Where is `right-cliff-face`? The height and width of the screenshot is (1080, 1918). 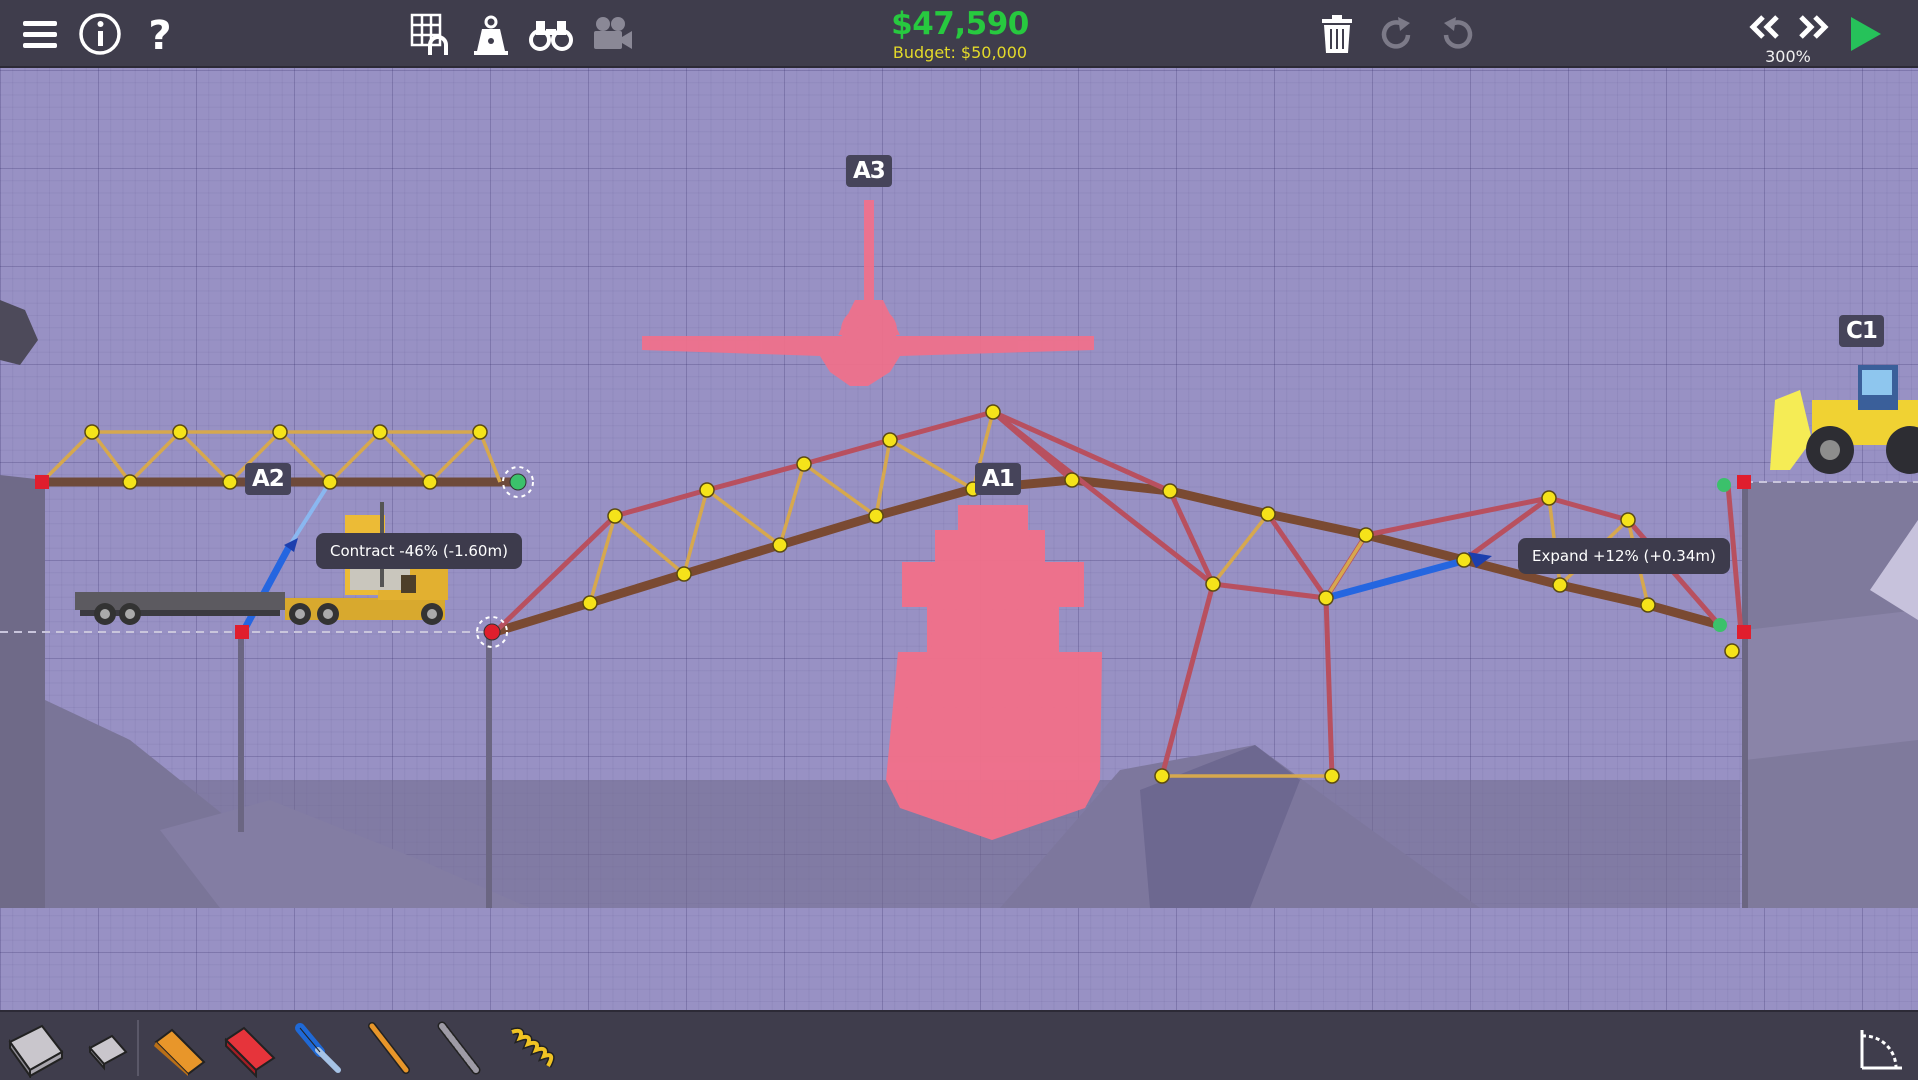
right-cliff-face is located at coordinates (1831, 685).